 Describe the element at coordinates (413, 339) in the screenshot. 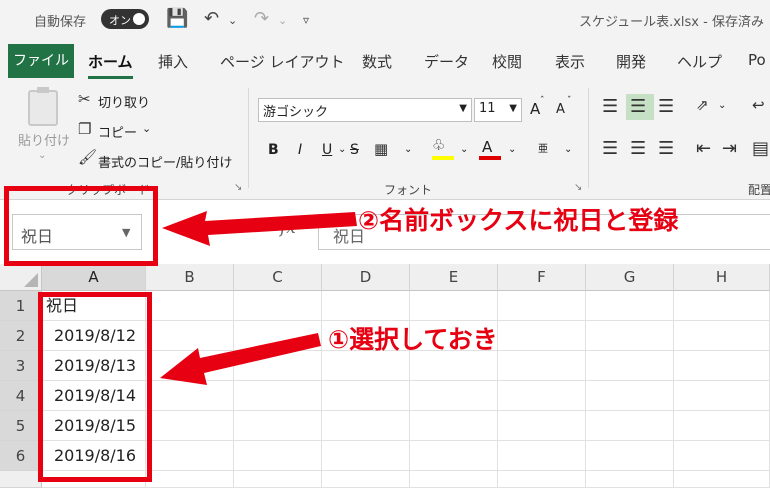

I see `callout-select-range: ①選択しておき` at that location.